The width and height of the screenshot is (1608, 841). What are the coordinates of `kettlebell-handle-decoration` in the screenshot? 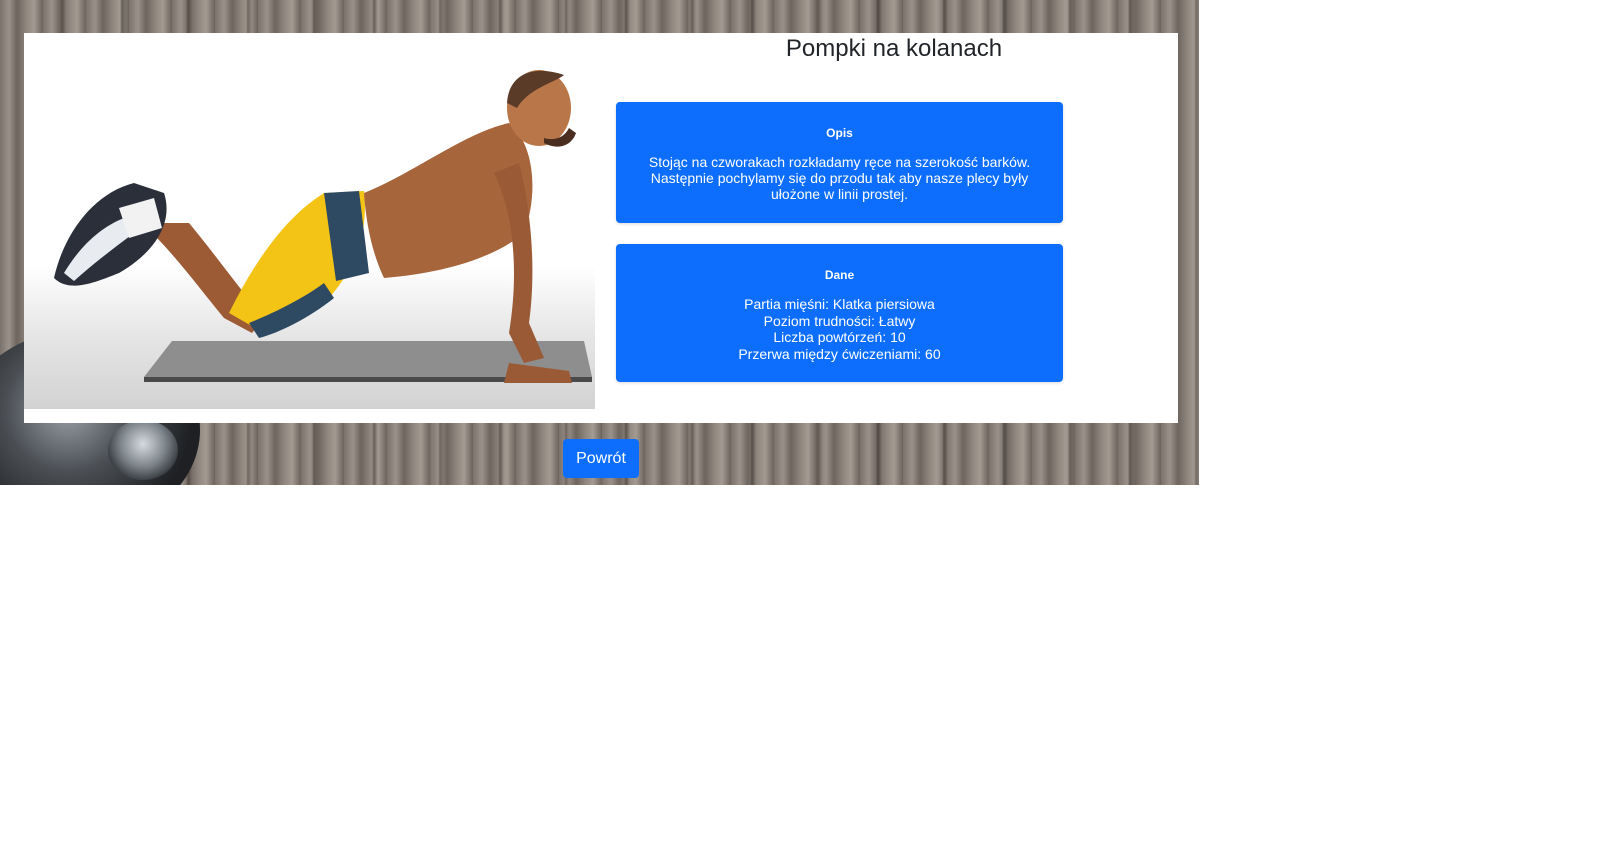 It's located at (143, 450).